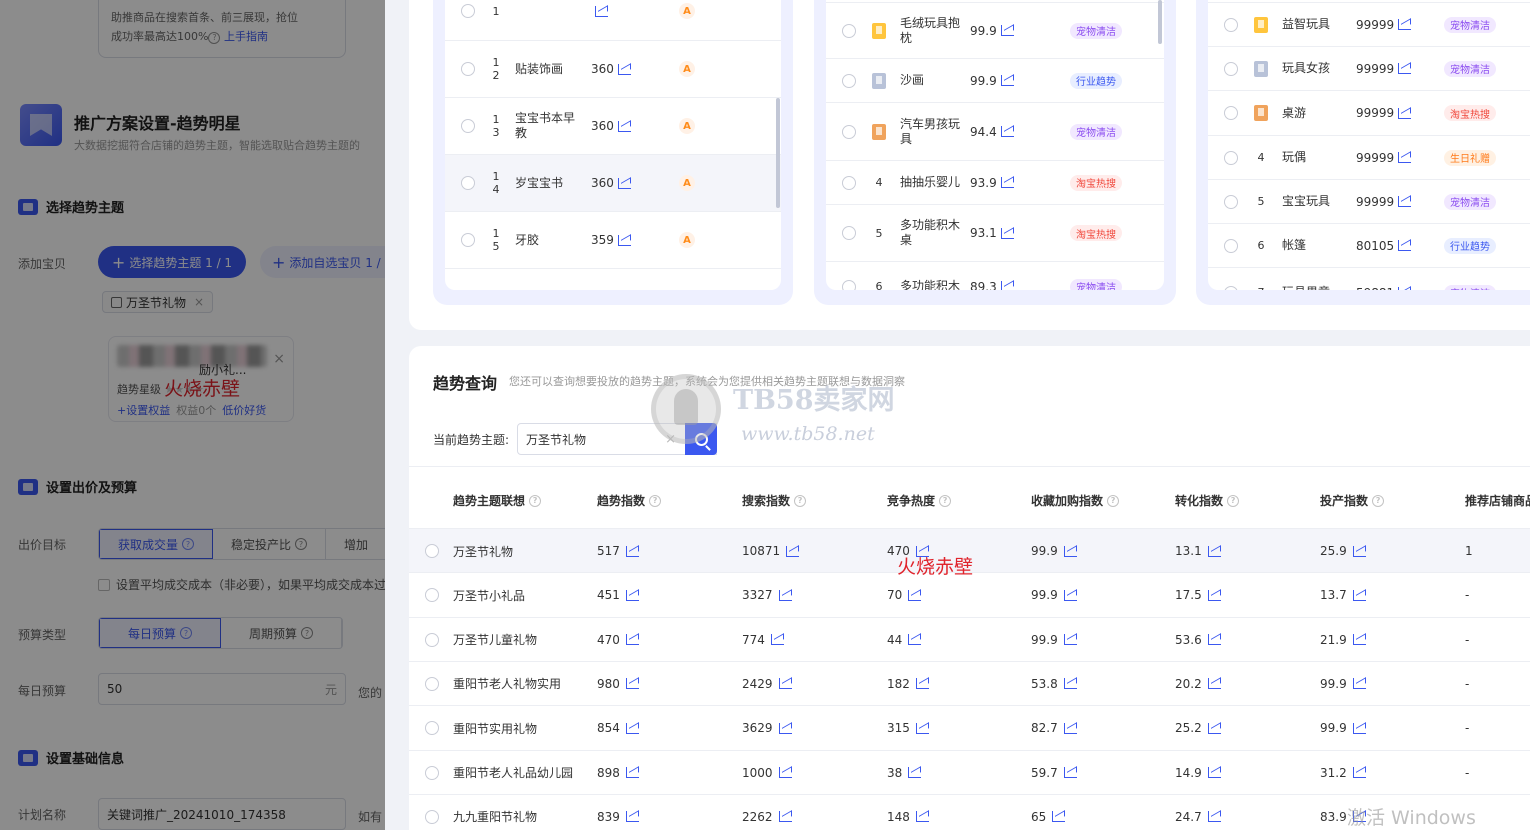 This screenshot has width=1530, height=830. I want to click on ranking-row: 1 3 宝宝书本早 教 360 A, so click(613, 125).